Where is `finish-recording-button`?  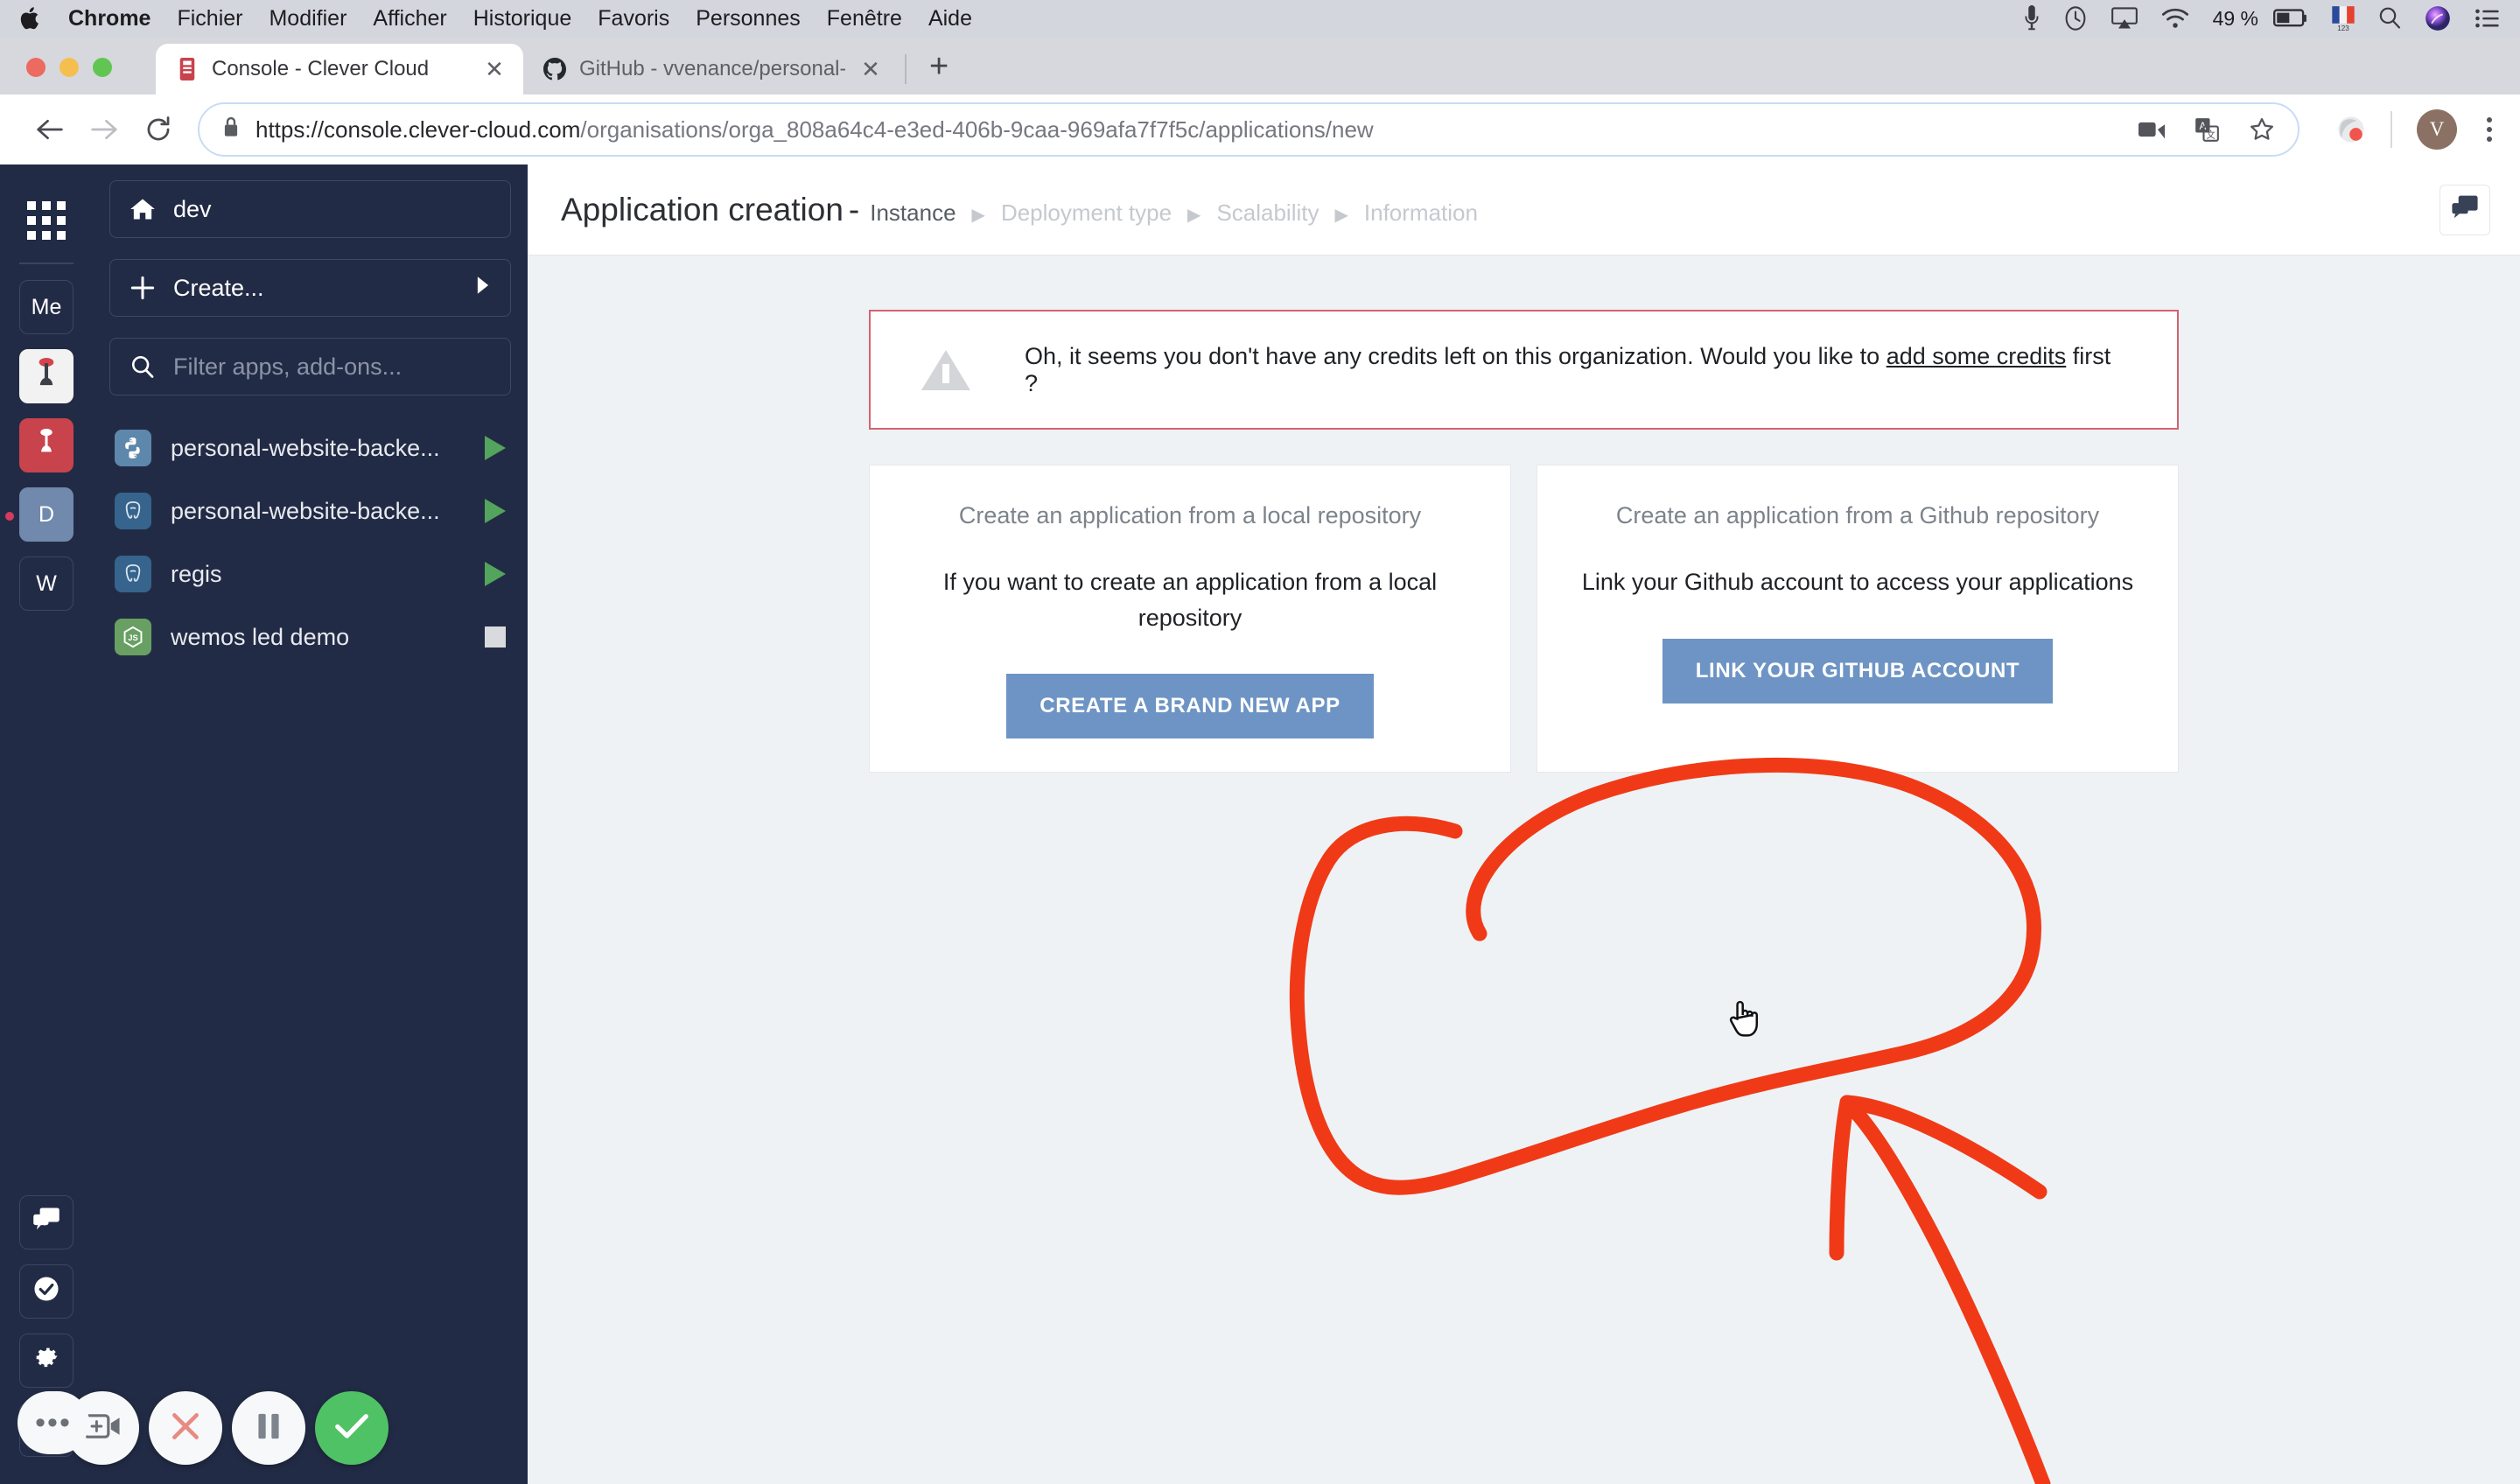
finish-recording-button is located at coordinates (351, 1428).